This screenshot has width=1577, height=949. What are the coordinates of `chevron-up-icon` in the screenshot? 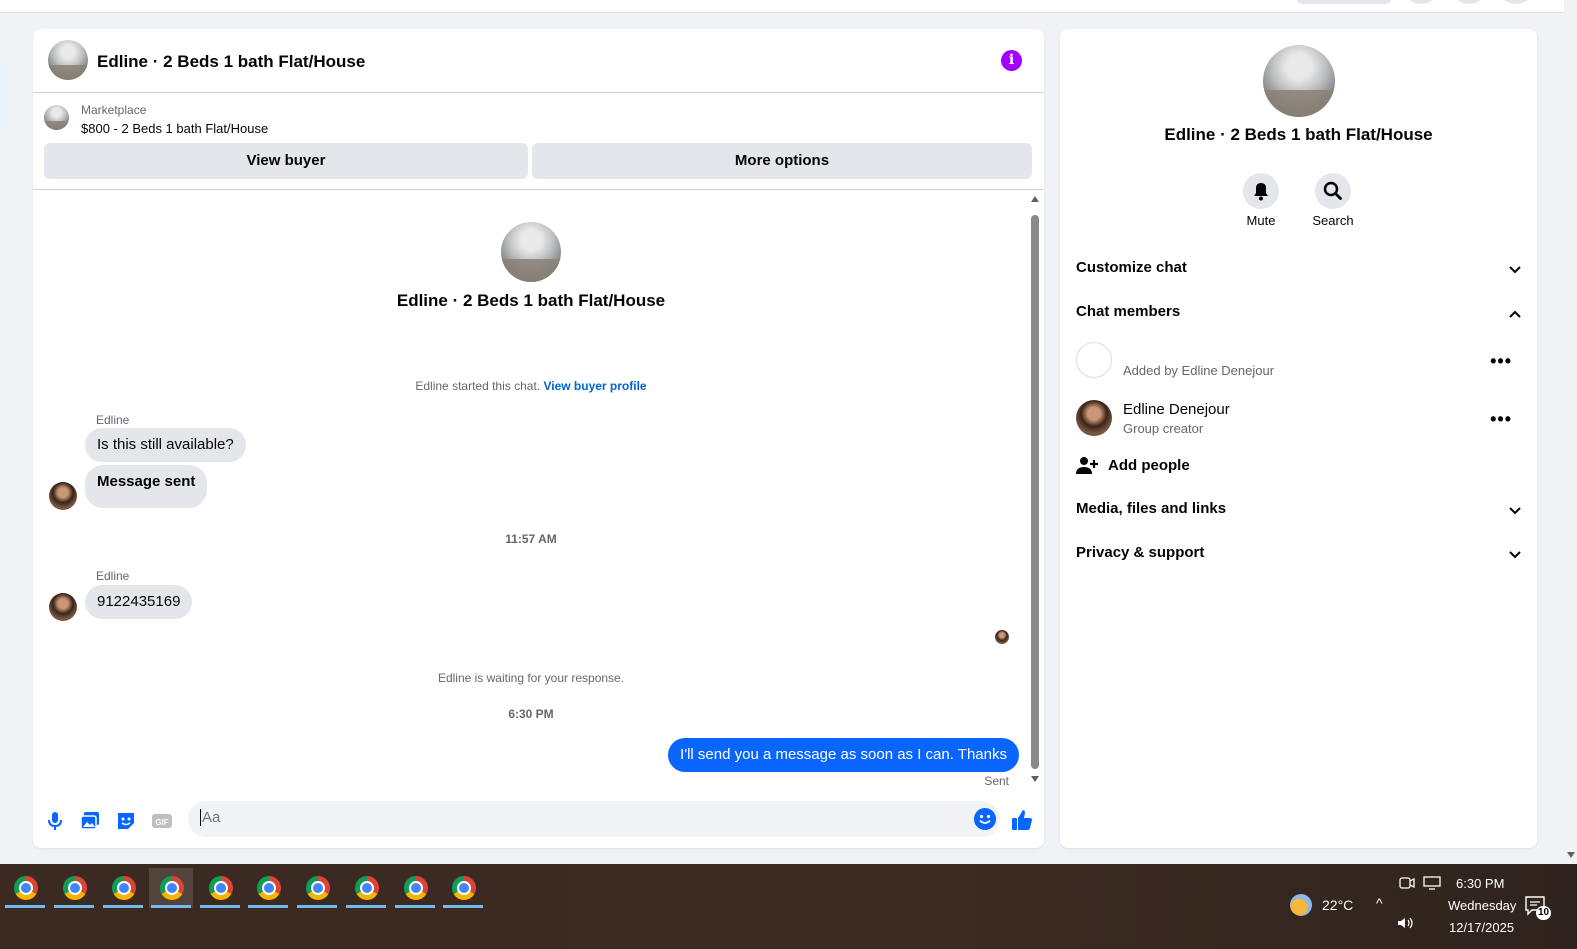 It's located at (1515, 314).